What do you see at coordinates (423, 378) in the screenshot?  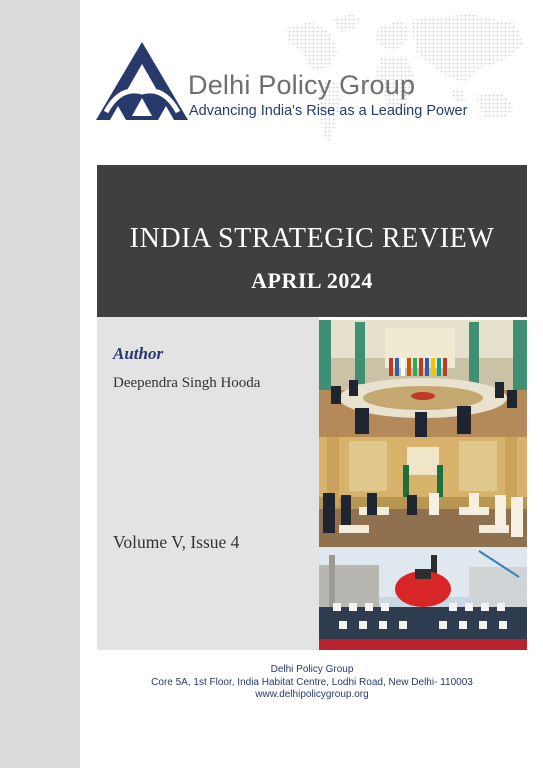 I see `conference-round-table-photo` at bounding box center [423, 378].